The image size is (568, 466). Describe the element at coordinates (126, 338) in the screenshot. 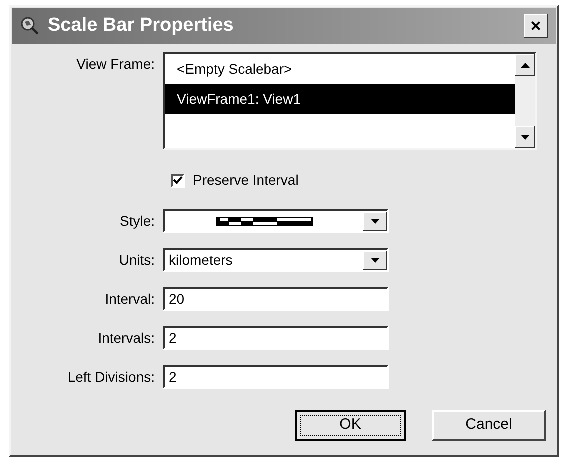

I see `field-label: Intervals:` at that location.